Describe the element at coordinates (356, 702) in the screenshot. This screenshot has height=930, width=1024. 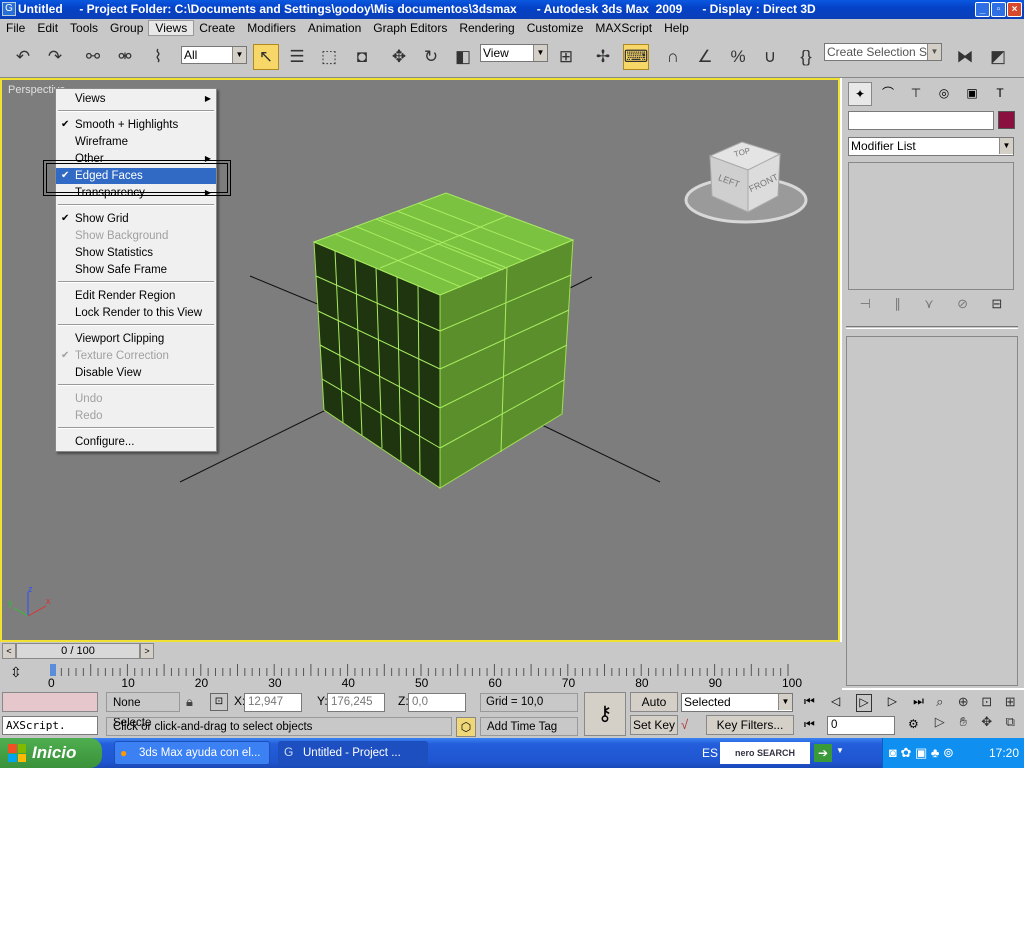
I see `y-coordinate-field: 176,245` at that location.